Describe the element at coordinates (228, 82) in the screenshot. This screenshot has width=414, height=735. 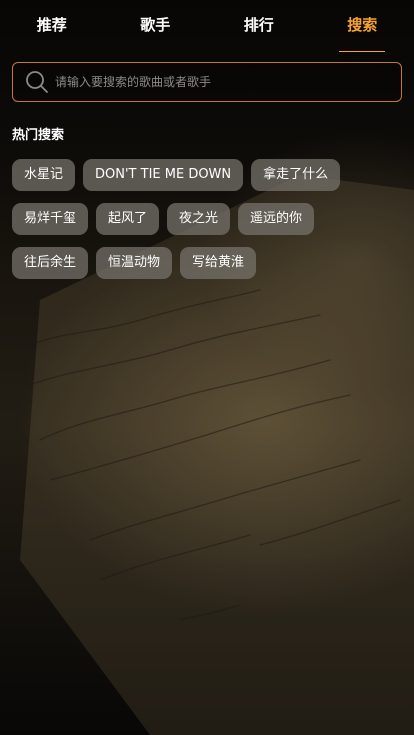
I see `search-input` at that location.